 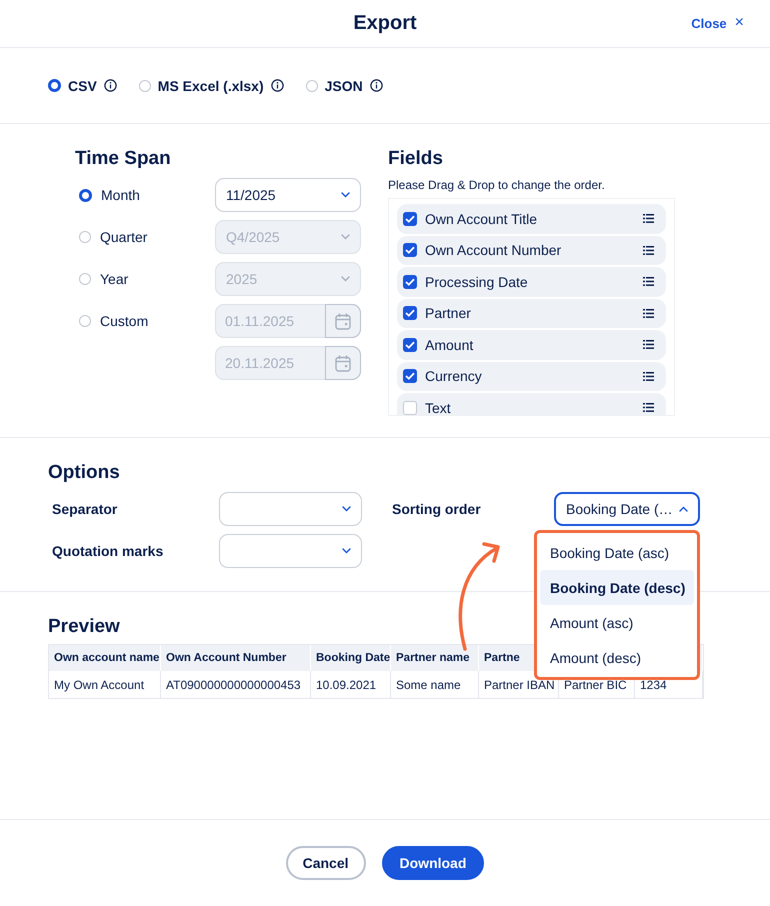 I want to click on dialog-title: Export, so click(x=385, y=23).